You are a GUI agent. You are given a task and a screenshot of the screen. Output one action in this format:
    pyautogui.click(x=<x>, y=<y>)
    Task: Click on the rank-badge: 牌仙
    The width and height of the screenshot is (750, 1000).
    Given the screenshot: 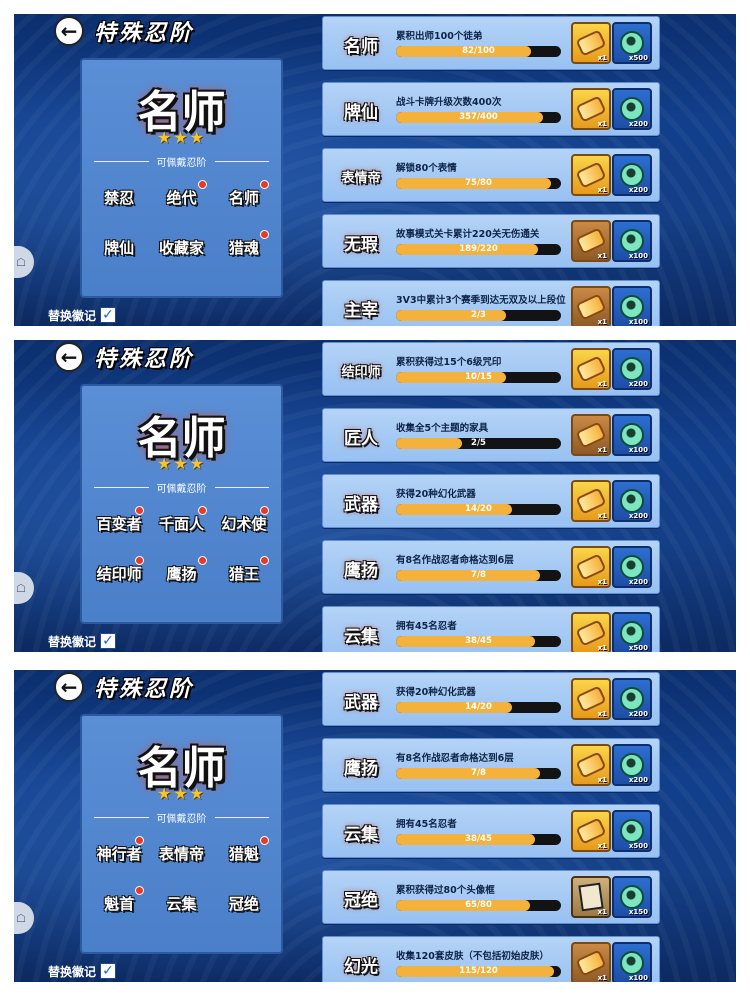 What is the action you would take?
    pyautogui.click(x=119, y=247)
    